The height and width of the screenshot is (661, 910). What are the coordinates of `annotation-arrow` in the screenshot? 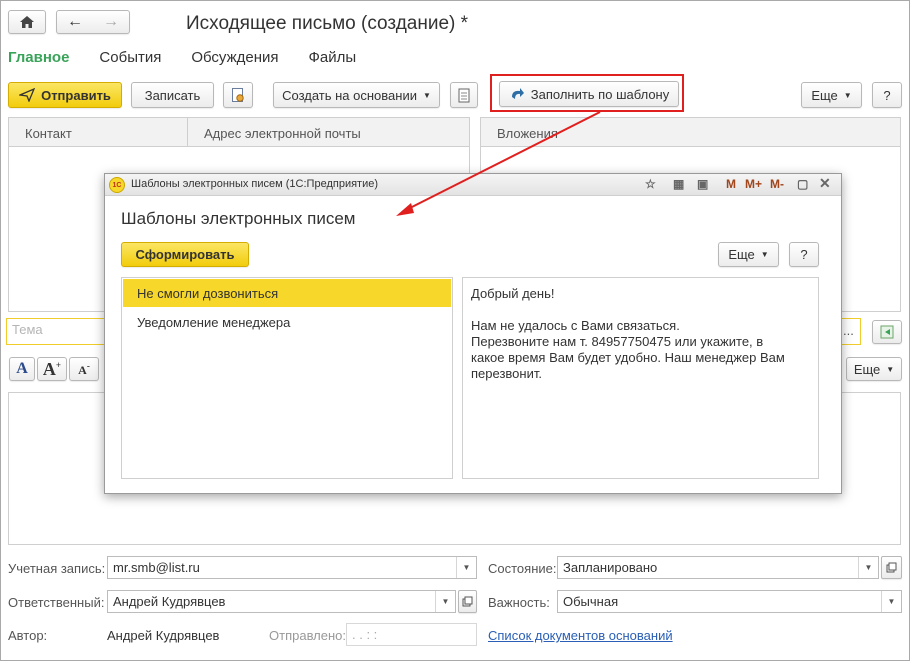 It's located at (498, 163).